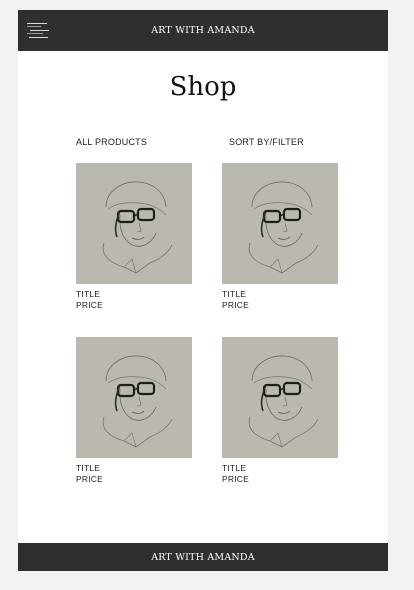 The height and width of the screenshot is (590, 414). I want to click on top-navigation-bar: ART WITH AMANDA, so click(203, 30).